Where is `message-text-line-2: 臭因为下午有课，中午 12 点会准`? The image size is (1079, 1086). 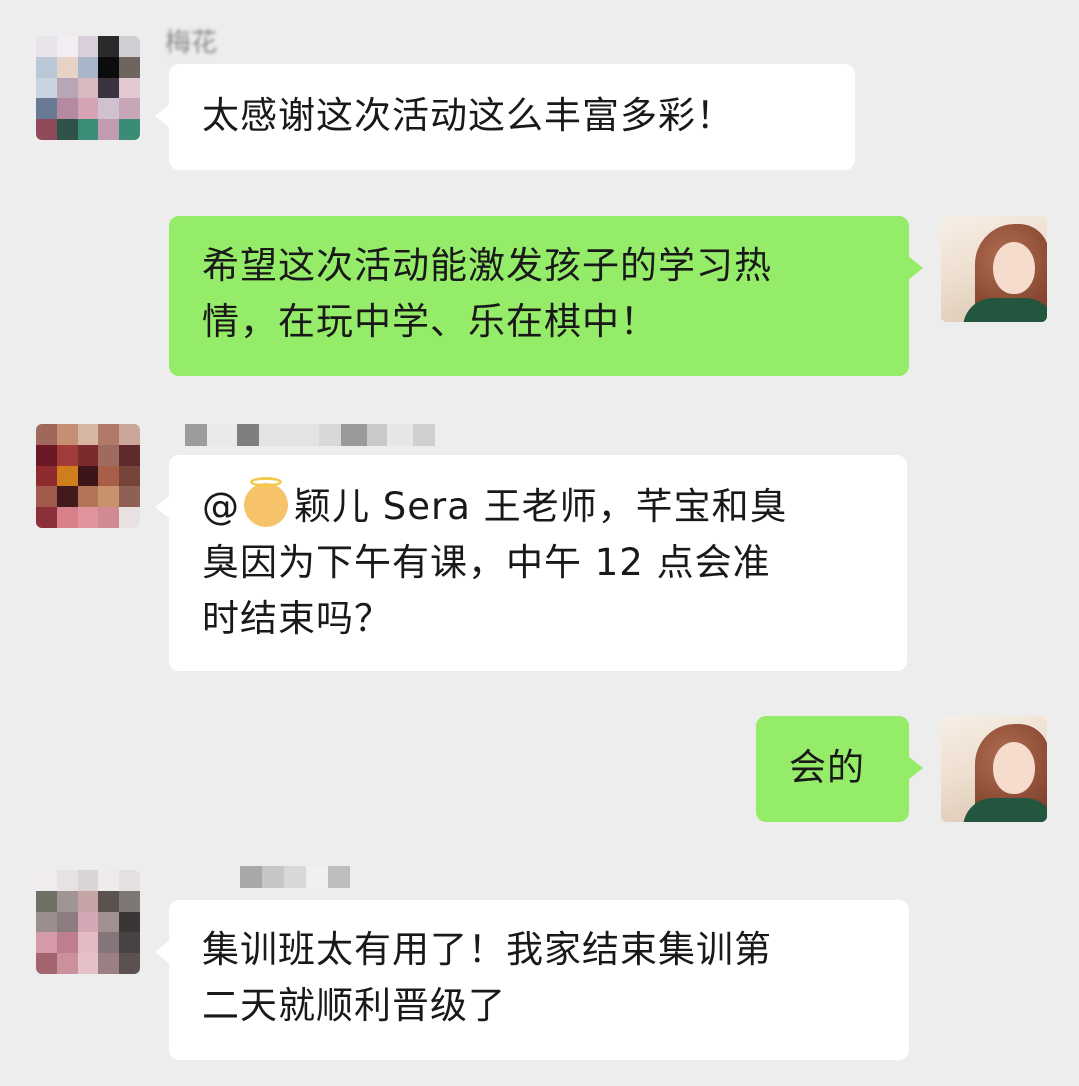 message-text-line-2: 臭因为下午有课，中午 12 点会准 is located at coordinates (486, 562).